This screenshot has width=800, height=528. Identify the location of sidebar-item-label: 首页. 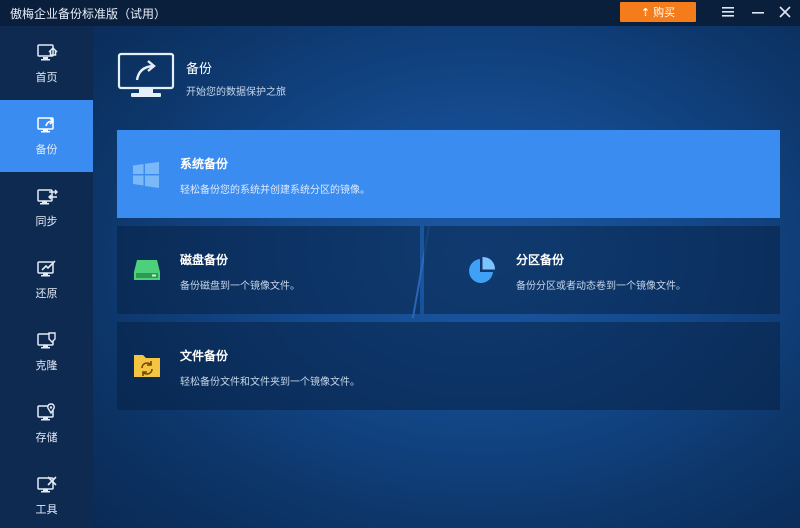
(46, 77).